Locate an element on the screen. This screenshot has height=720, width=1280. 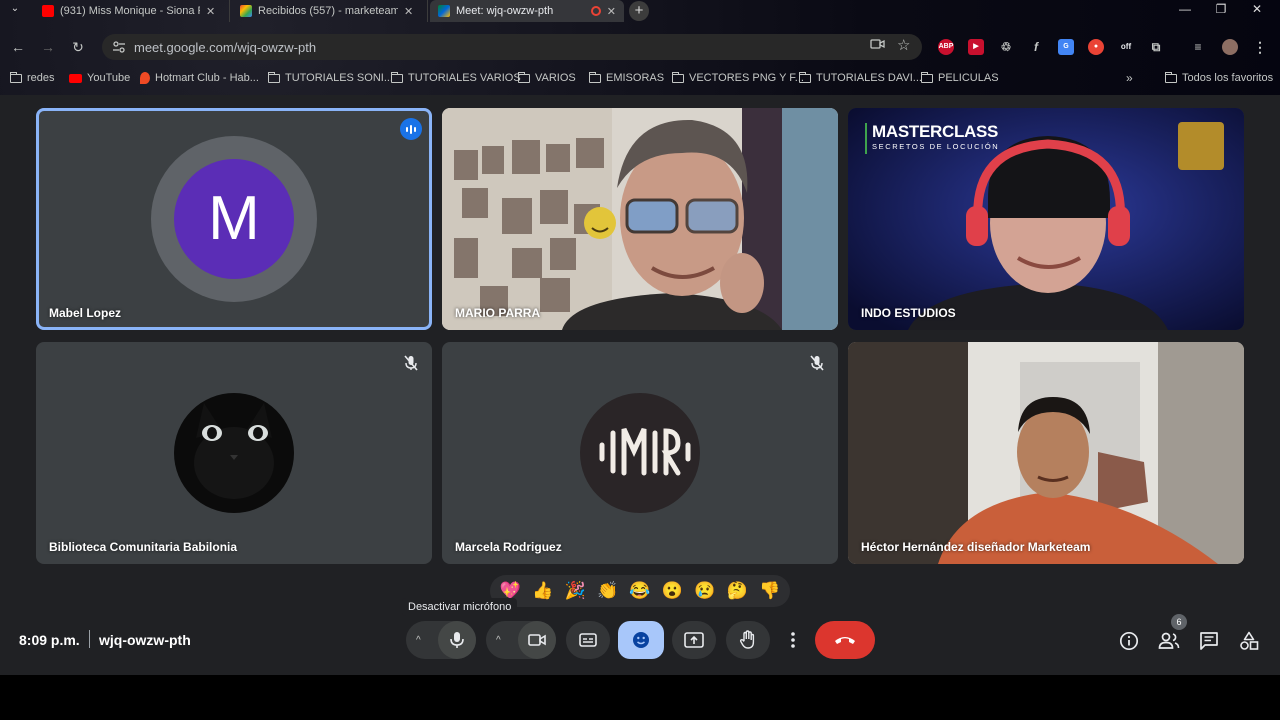
people-button is located at coordinates (1169, 641).